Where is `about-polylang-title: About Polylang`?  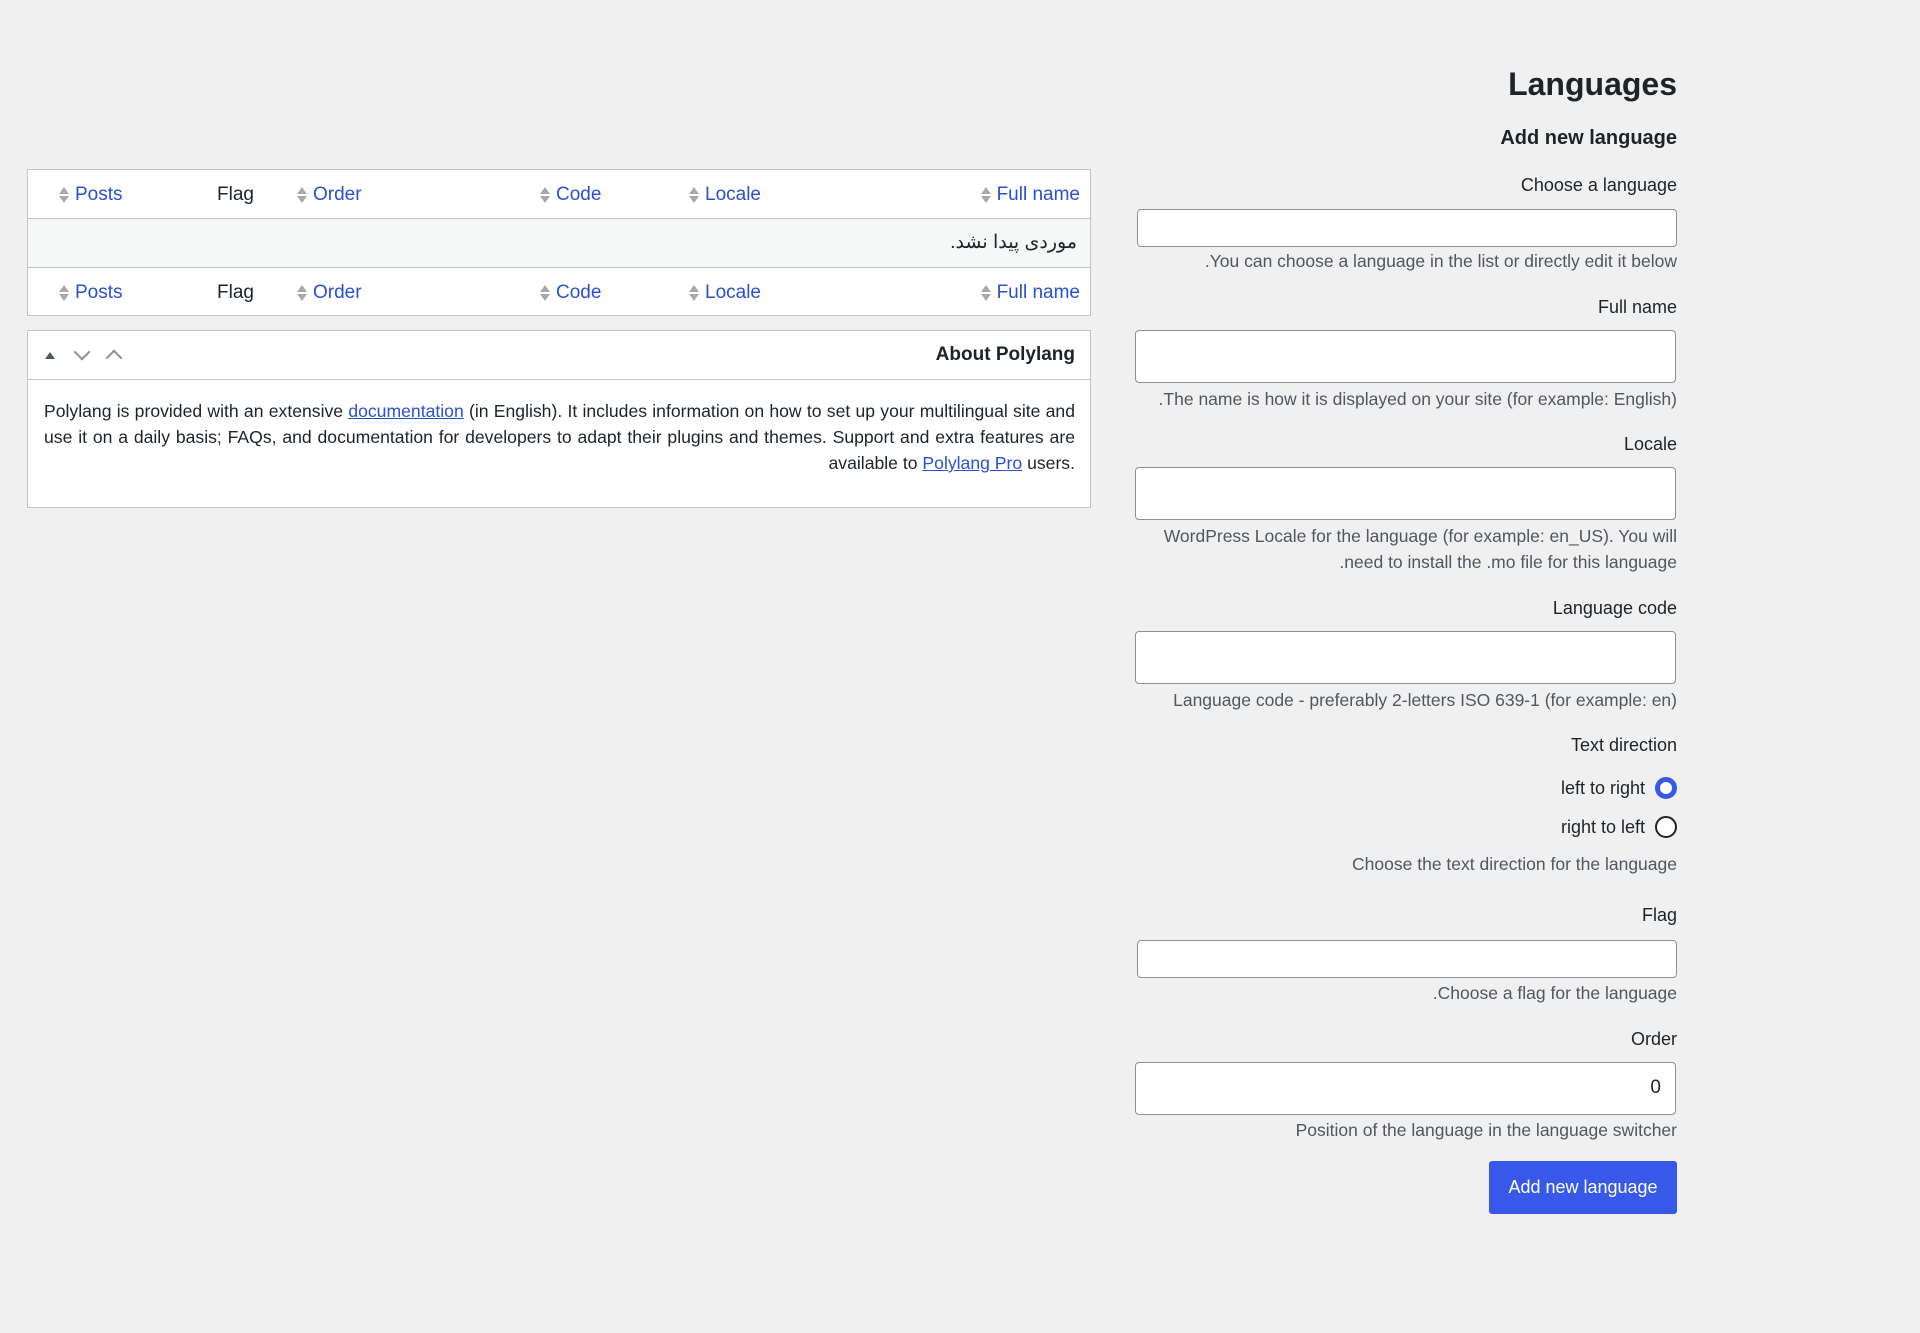 about-polylang-title: About Polylang is located at coordinates (1005, 354).